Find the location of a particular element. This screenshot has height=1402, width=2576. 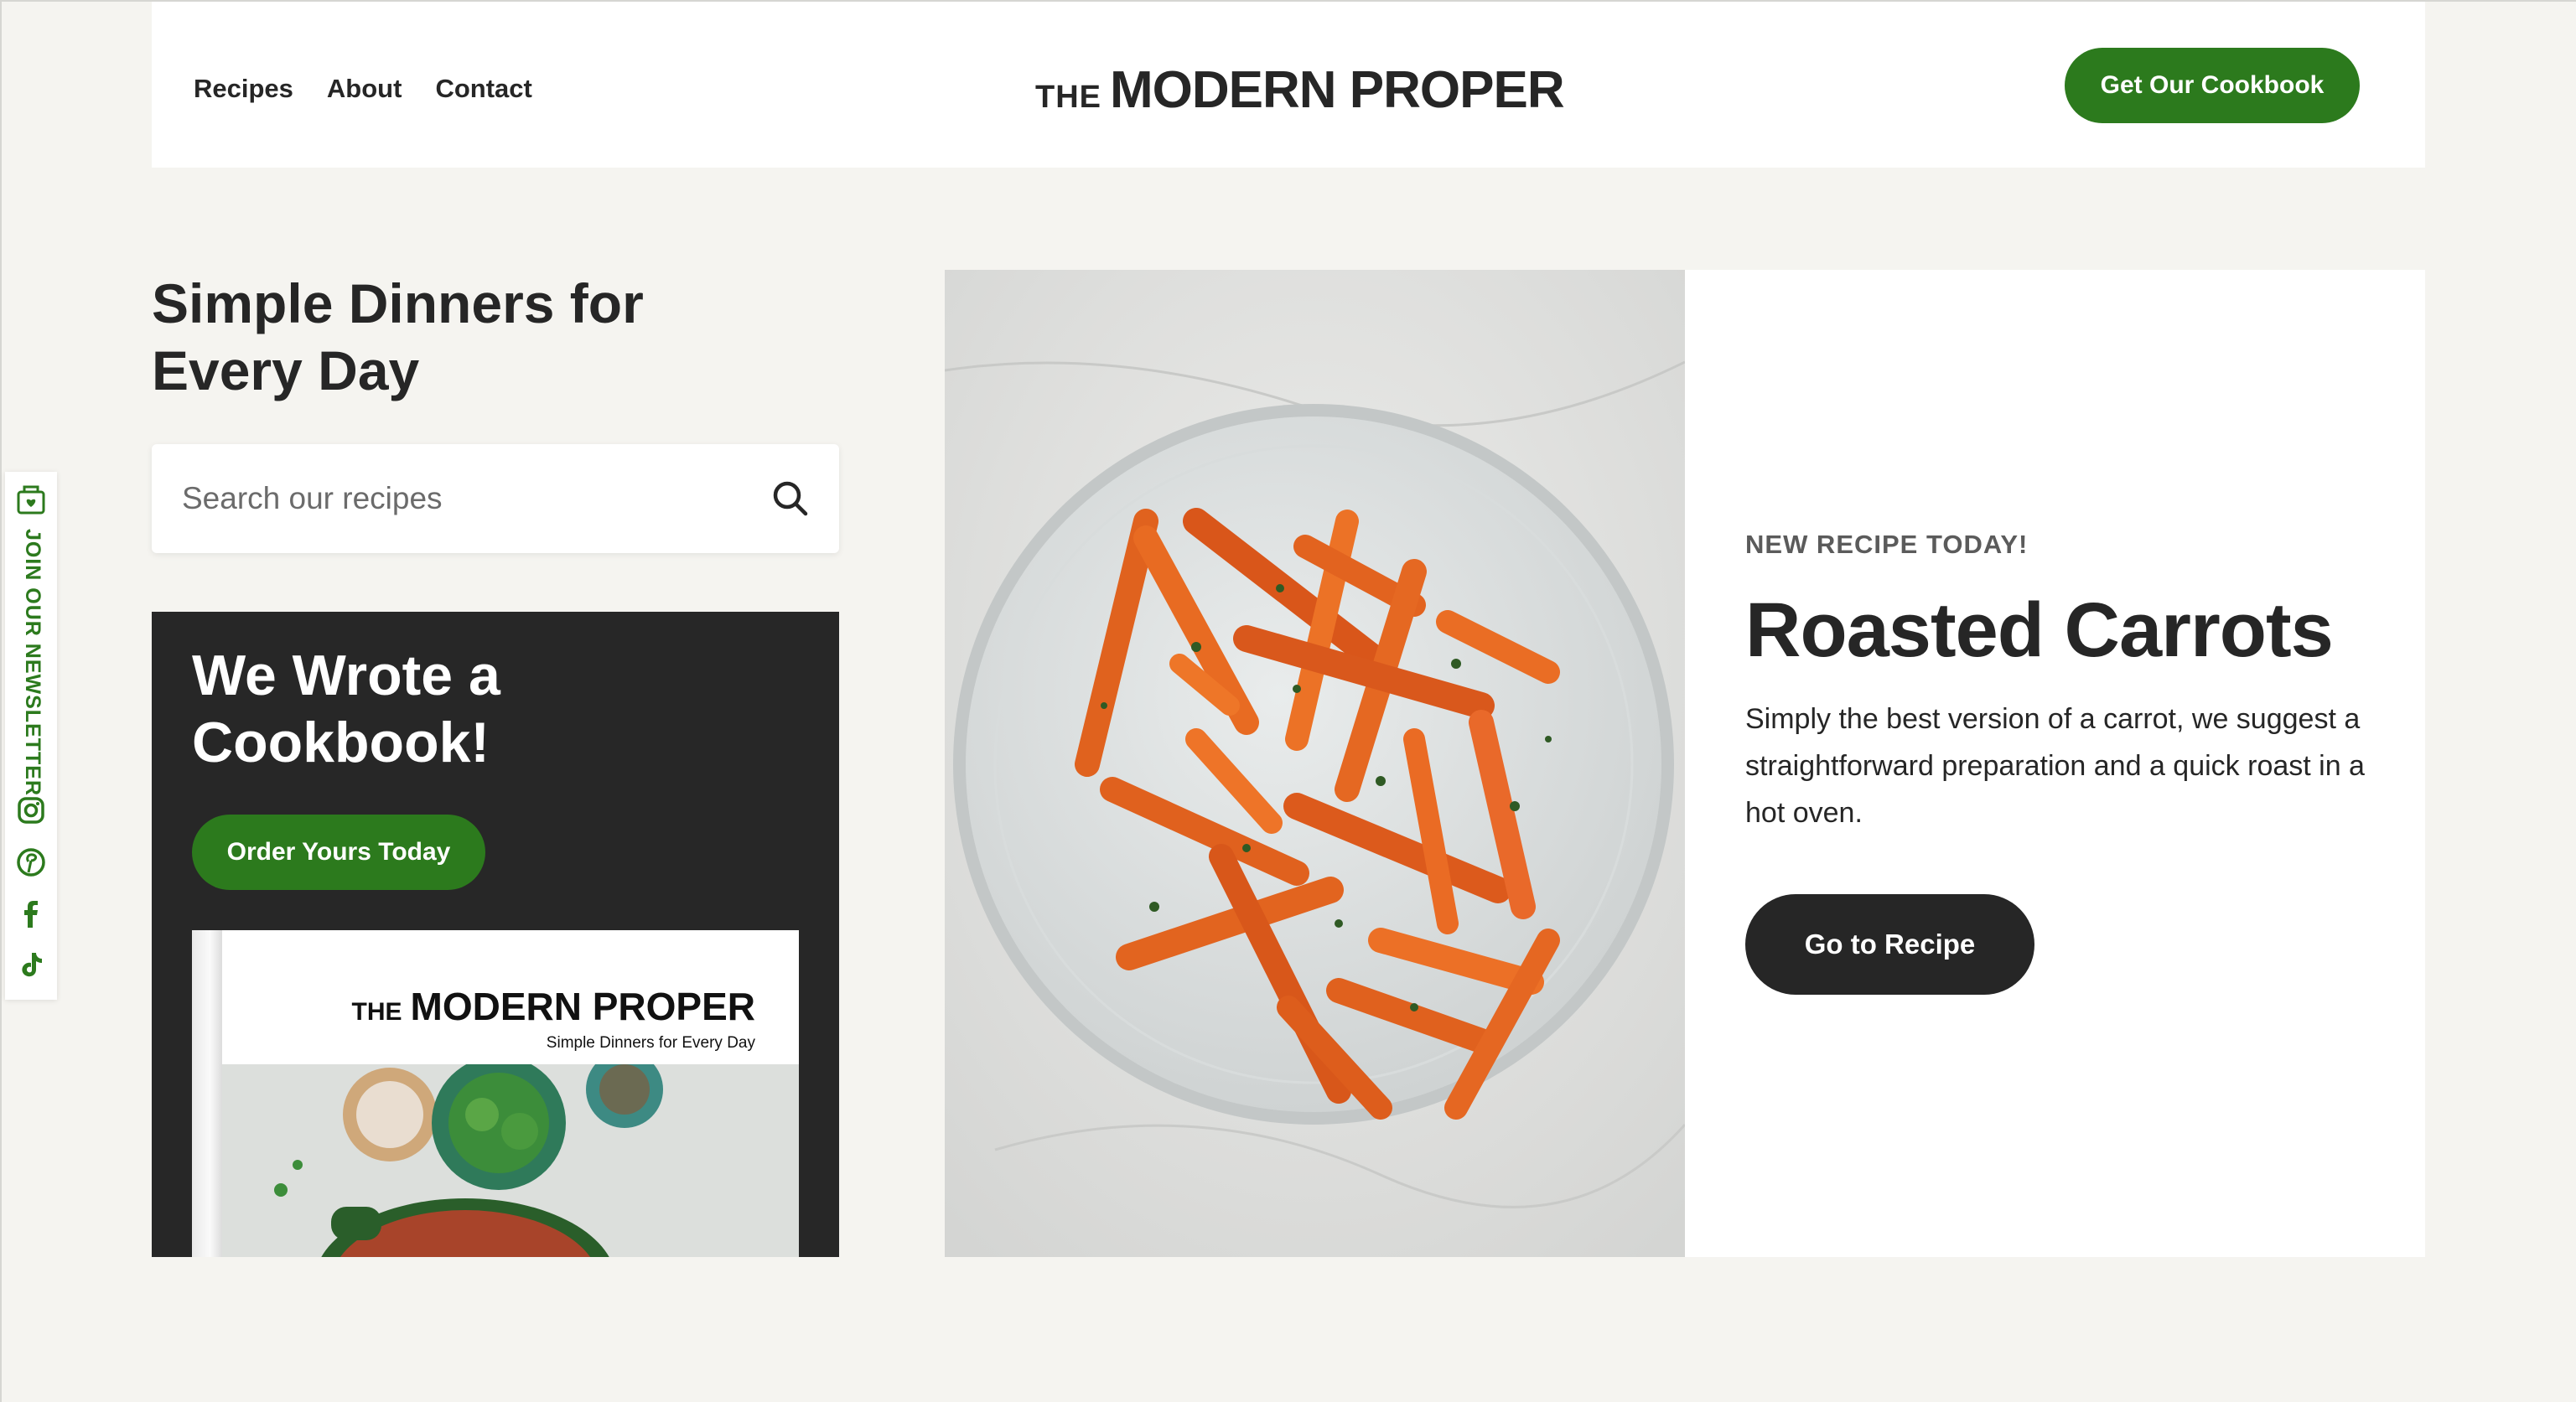

book-food-illustration is located at coordinates (510, 1154).